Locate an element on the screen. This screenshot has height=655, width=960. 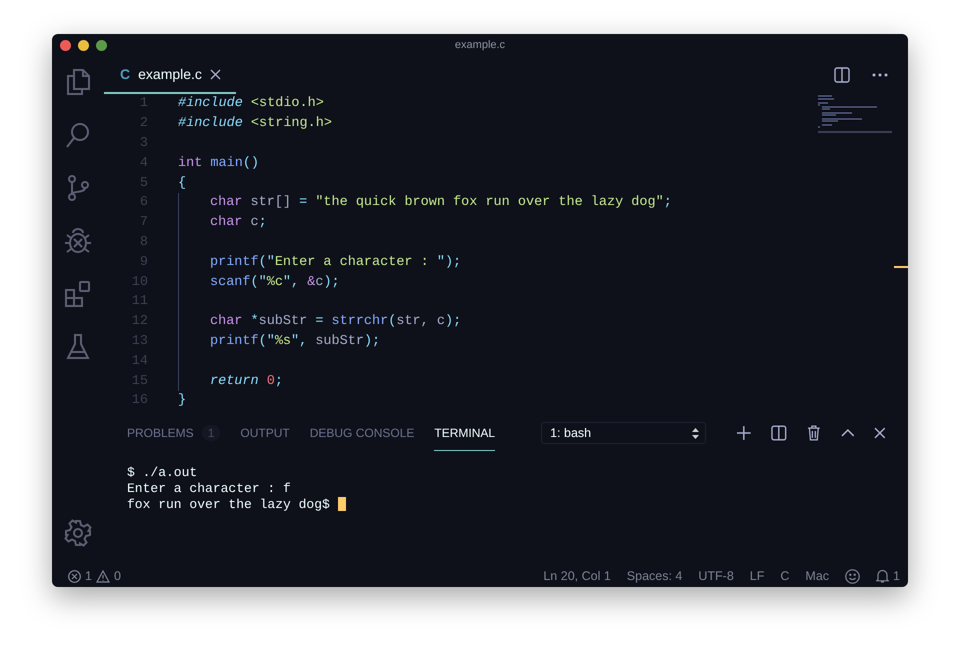
files-icon is located at coordinates (78, 82).